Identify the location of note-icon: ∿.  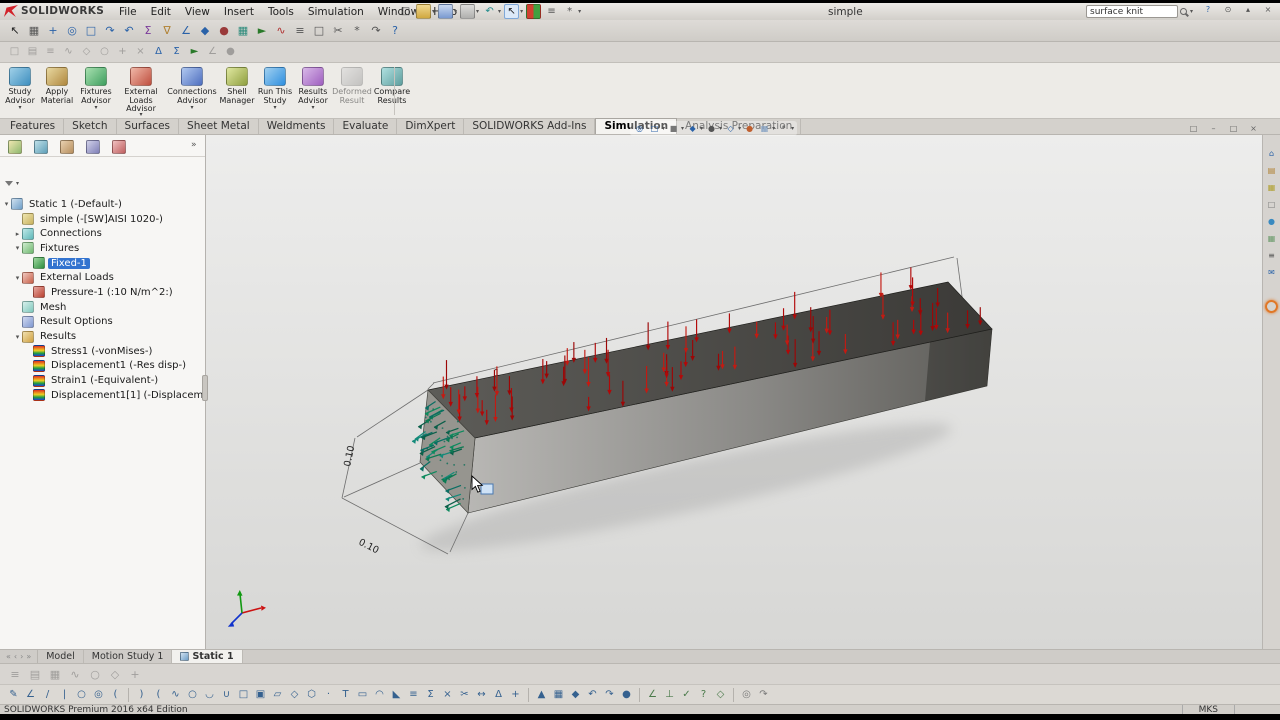
(75, 674).